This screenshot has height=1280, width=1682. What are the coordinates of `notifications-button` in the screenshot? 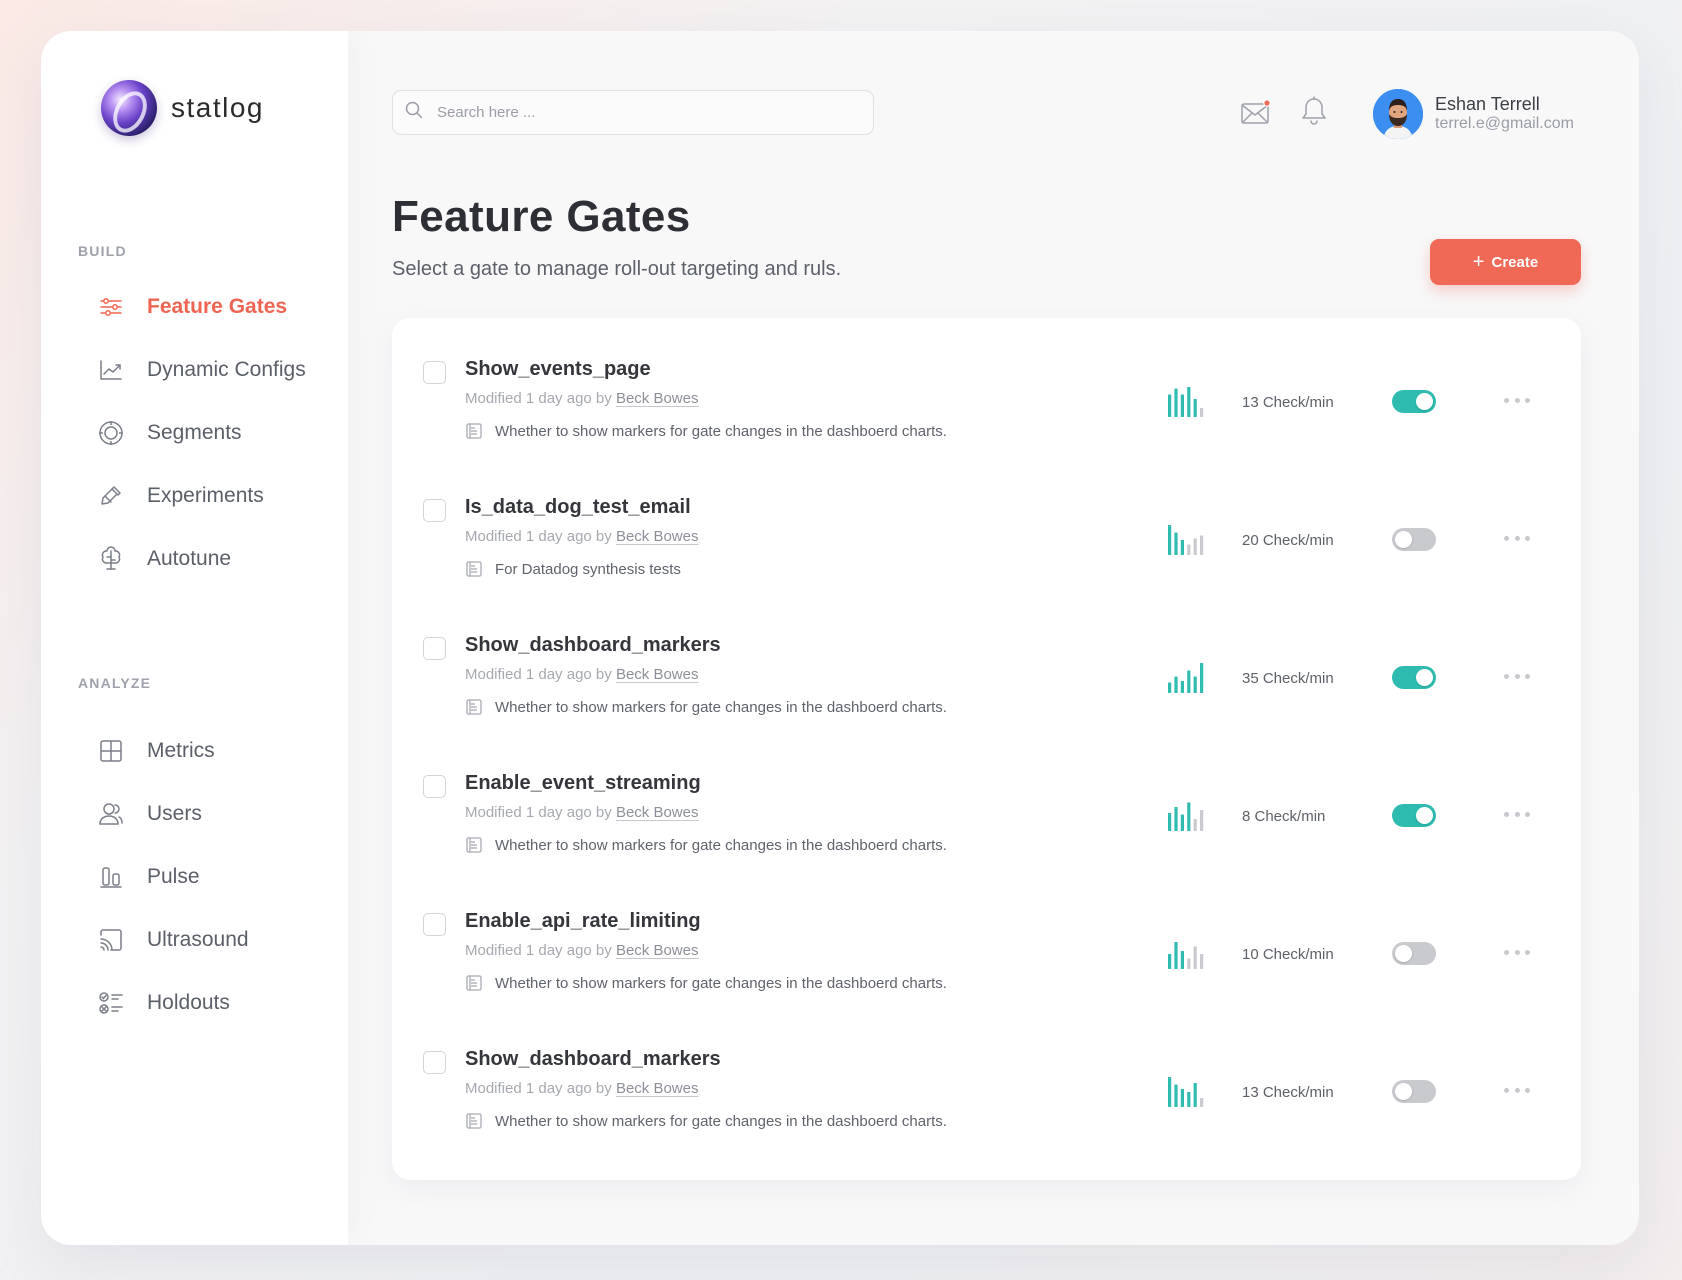 It's located at (1314, 112).